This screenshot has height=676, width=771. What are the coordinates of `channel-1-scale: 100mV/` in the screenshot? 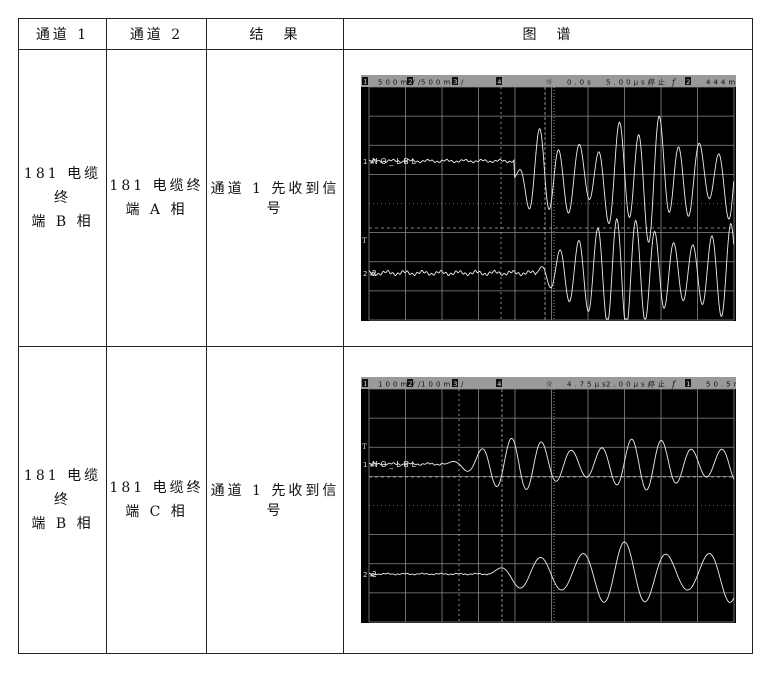 It's located at (400, 385).